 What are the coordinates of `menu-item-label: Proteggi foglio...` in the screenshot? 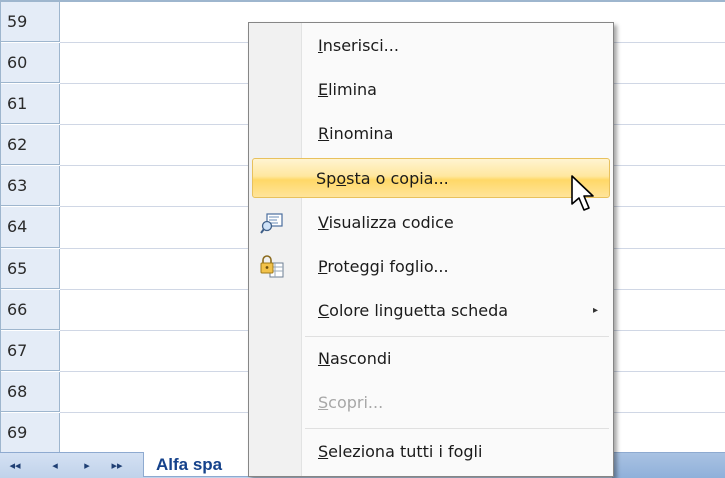 It's located at (383, 266).